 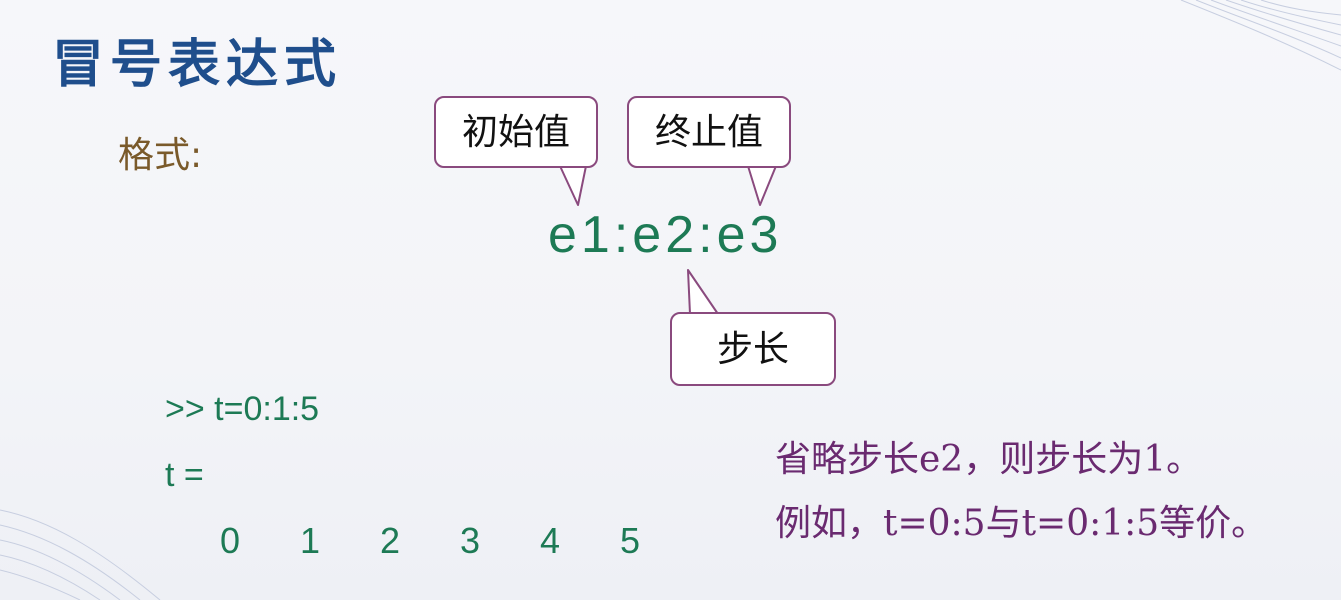 I want to click on callout-end-value: 终止值, so click(x=709, y=132).